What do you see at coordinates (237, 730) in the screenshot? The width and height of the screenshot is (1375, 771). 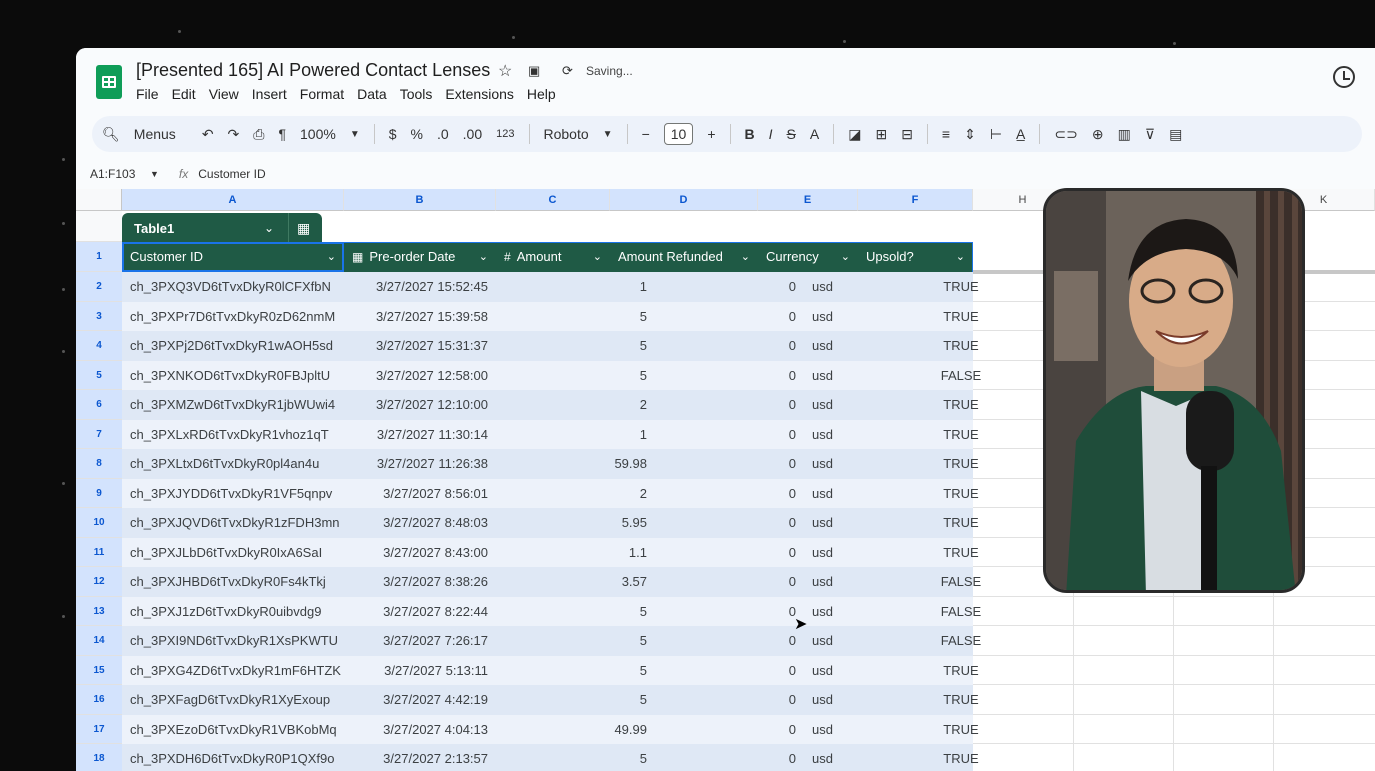 I see `cell-customer-id: ch_3PXEzoD6tTvxDkyR1VBKobMq` at bounding box center [237, 730].